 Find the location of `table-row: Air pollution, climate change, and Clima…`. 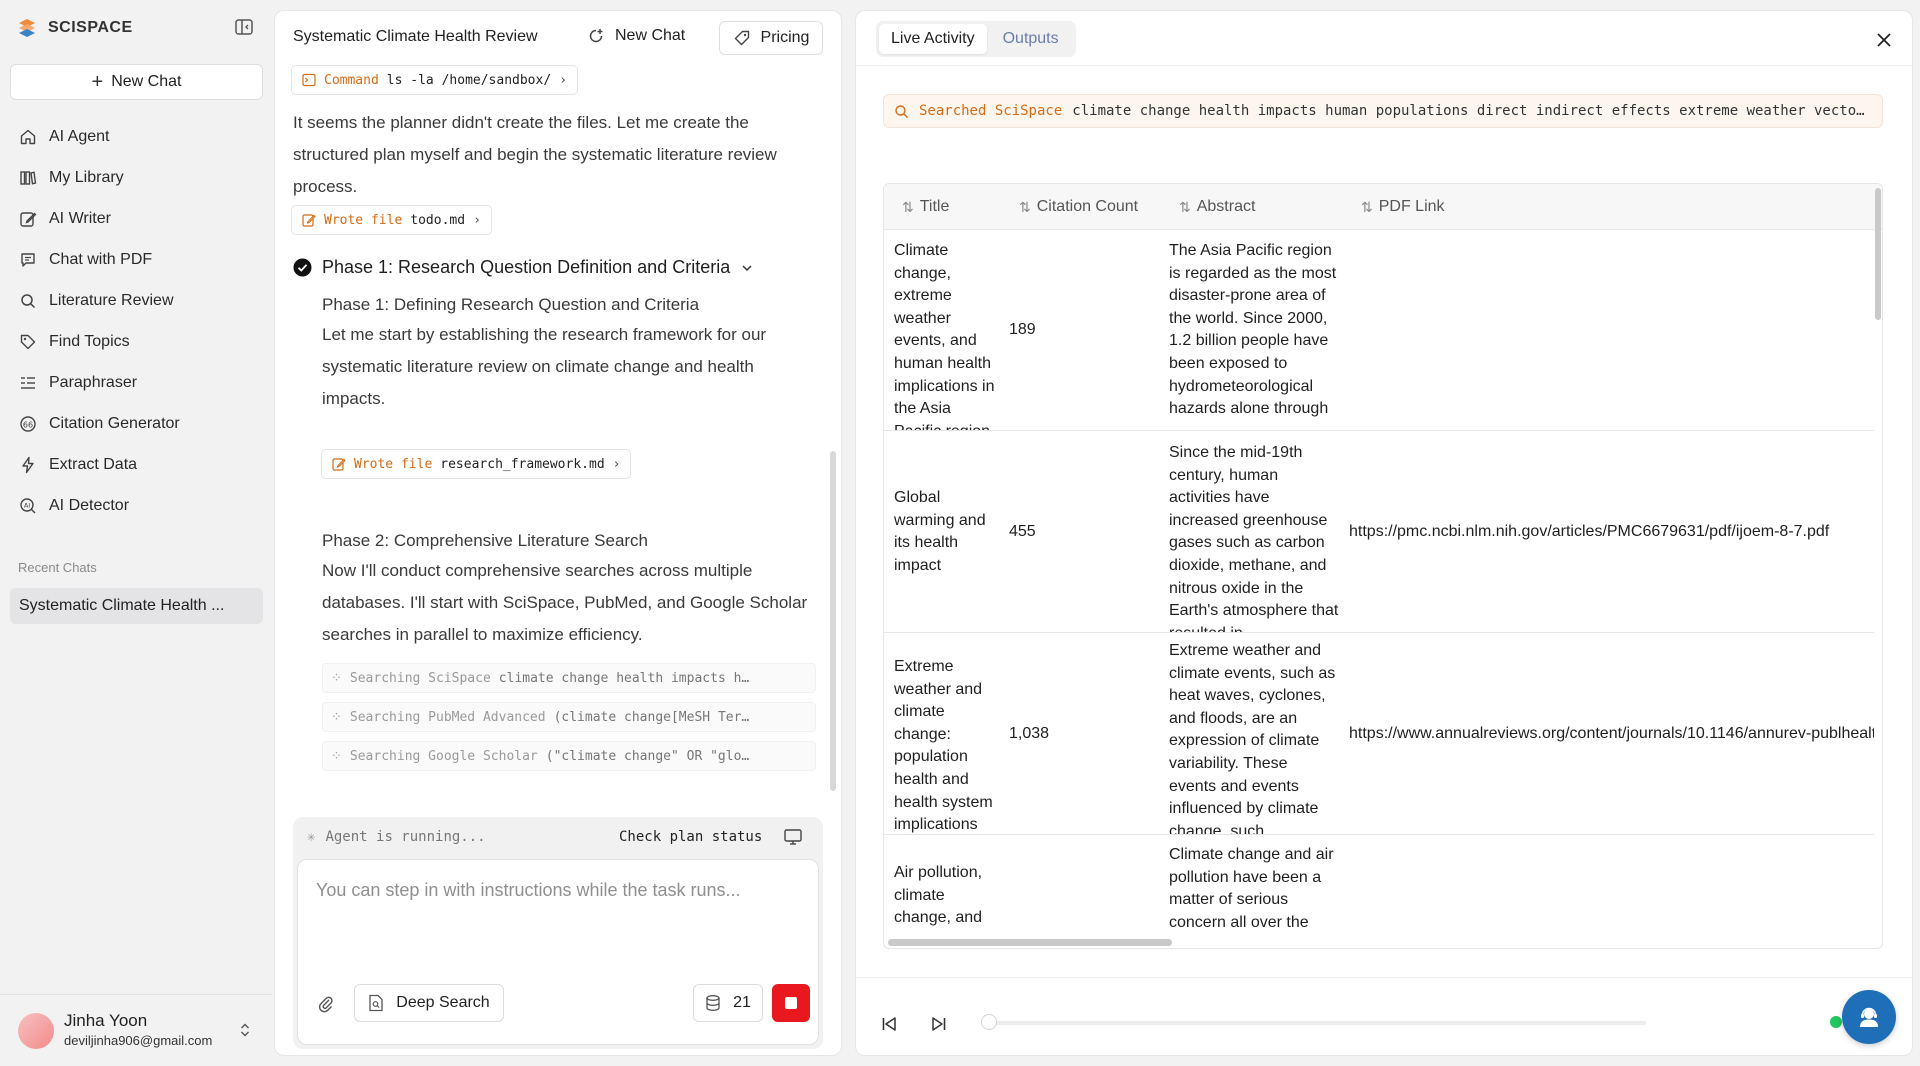

table-row: Air pollution, climate change, and Clima… is located at coordinates (1379, 892).